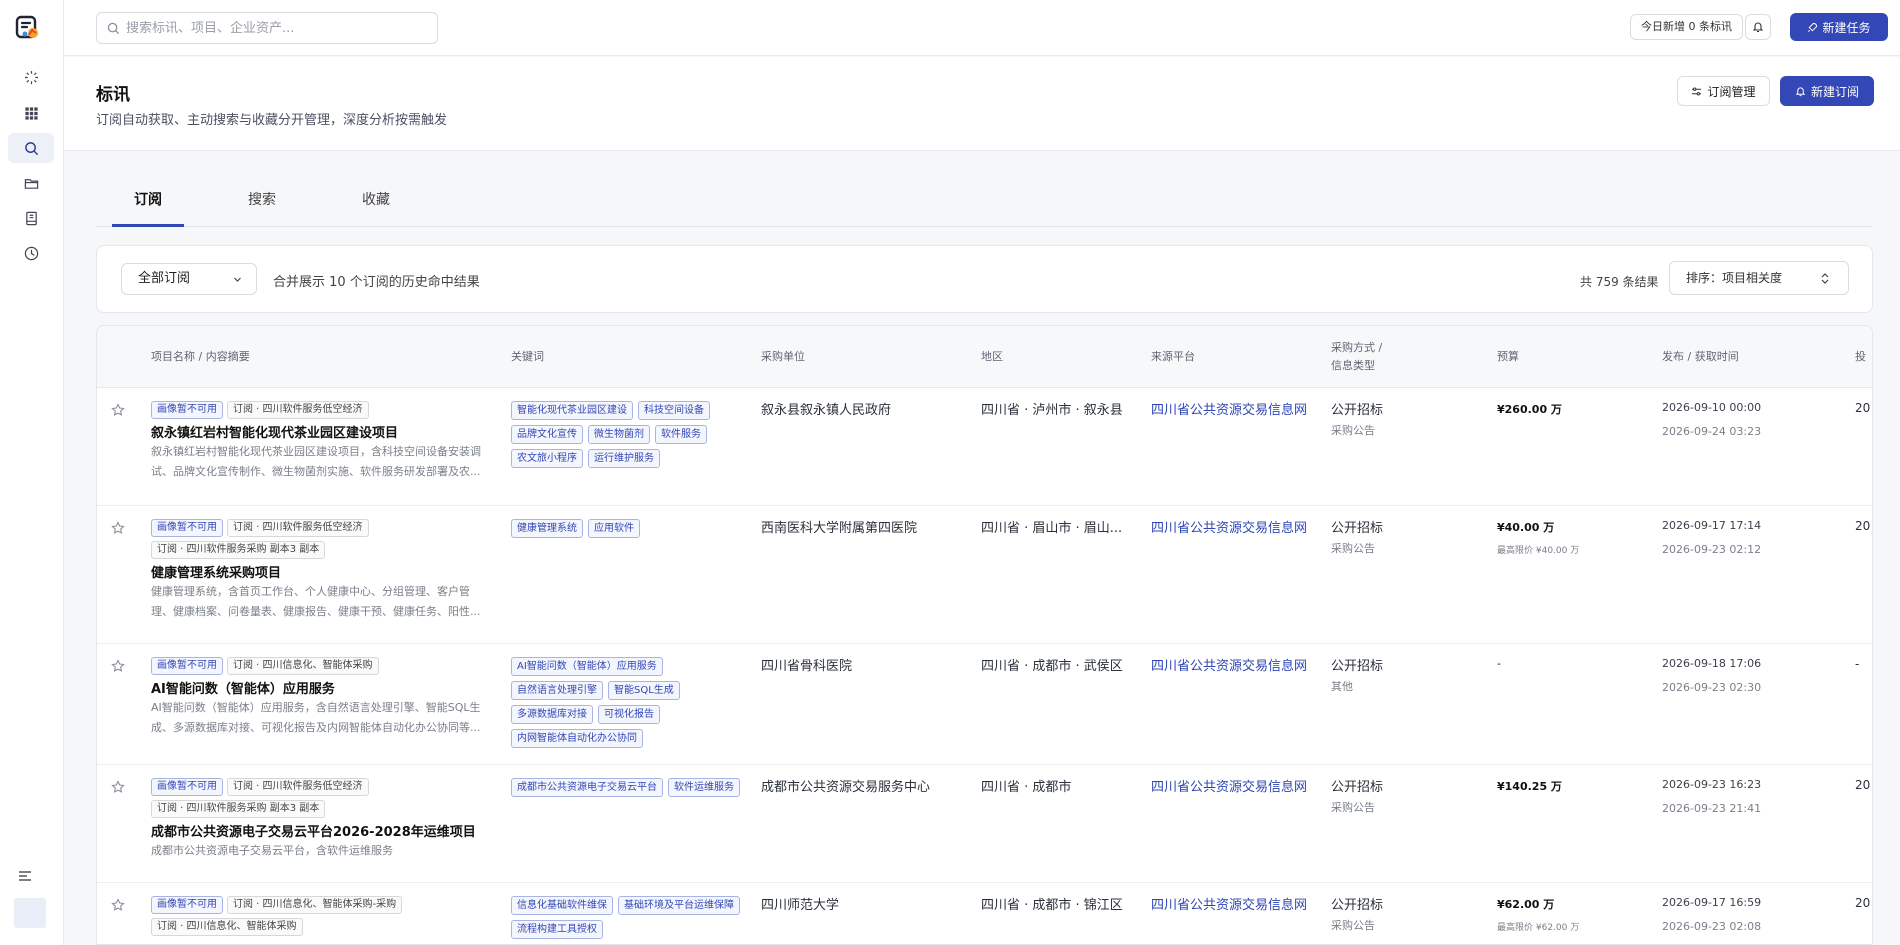  What do you see at coordinates (807, 666) in the screenshot?
I see `buyer-cell: 四川省骨科医院` at bounding box center [807, 666].